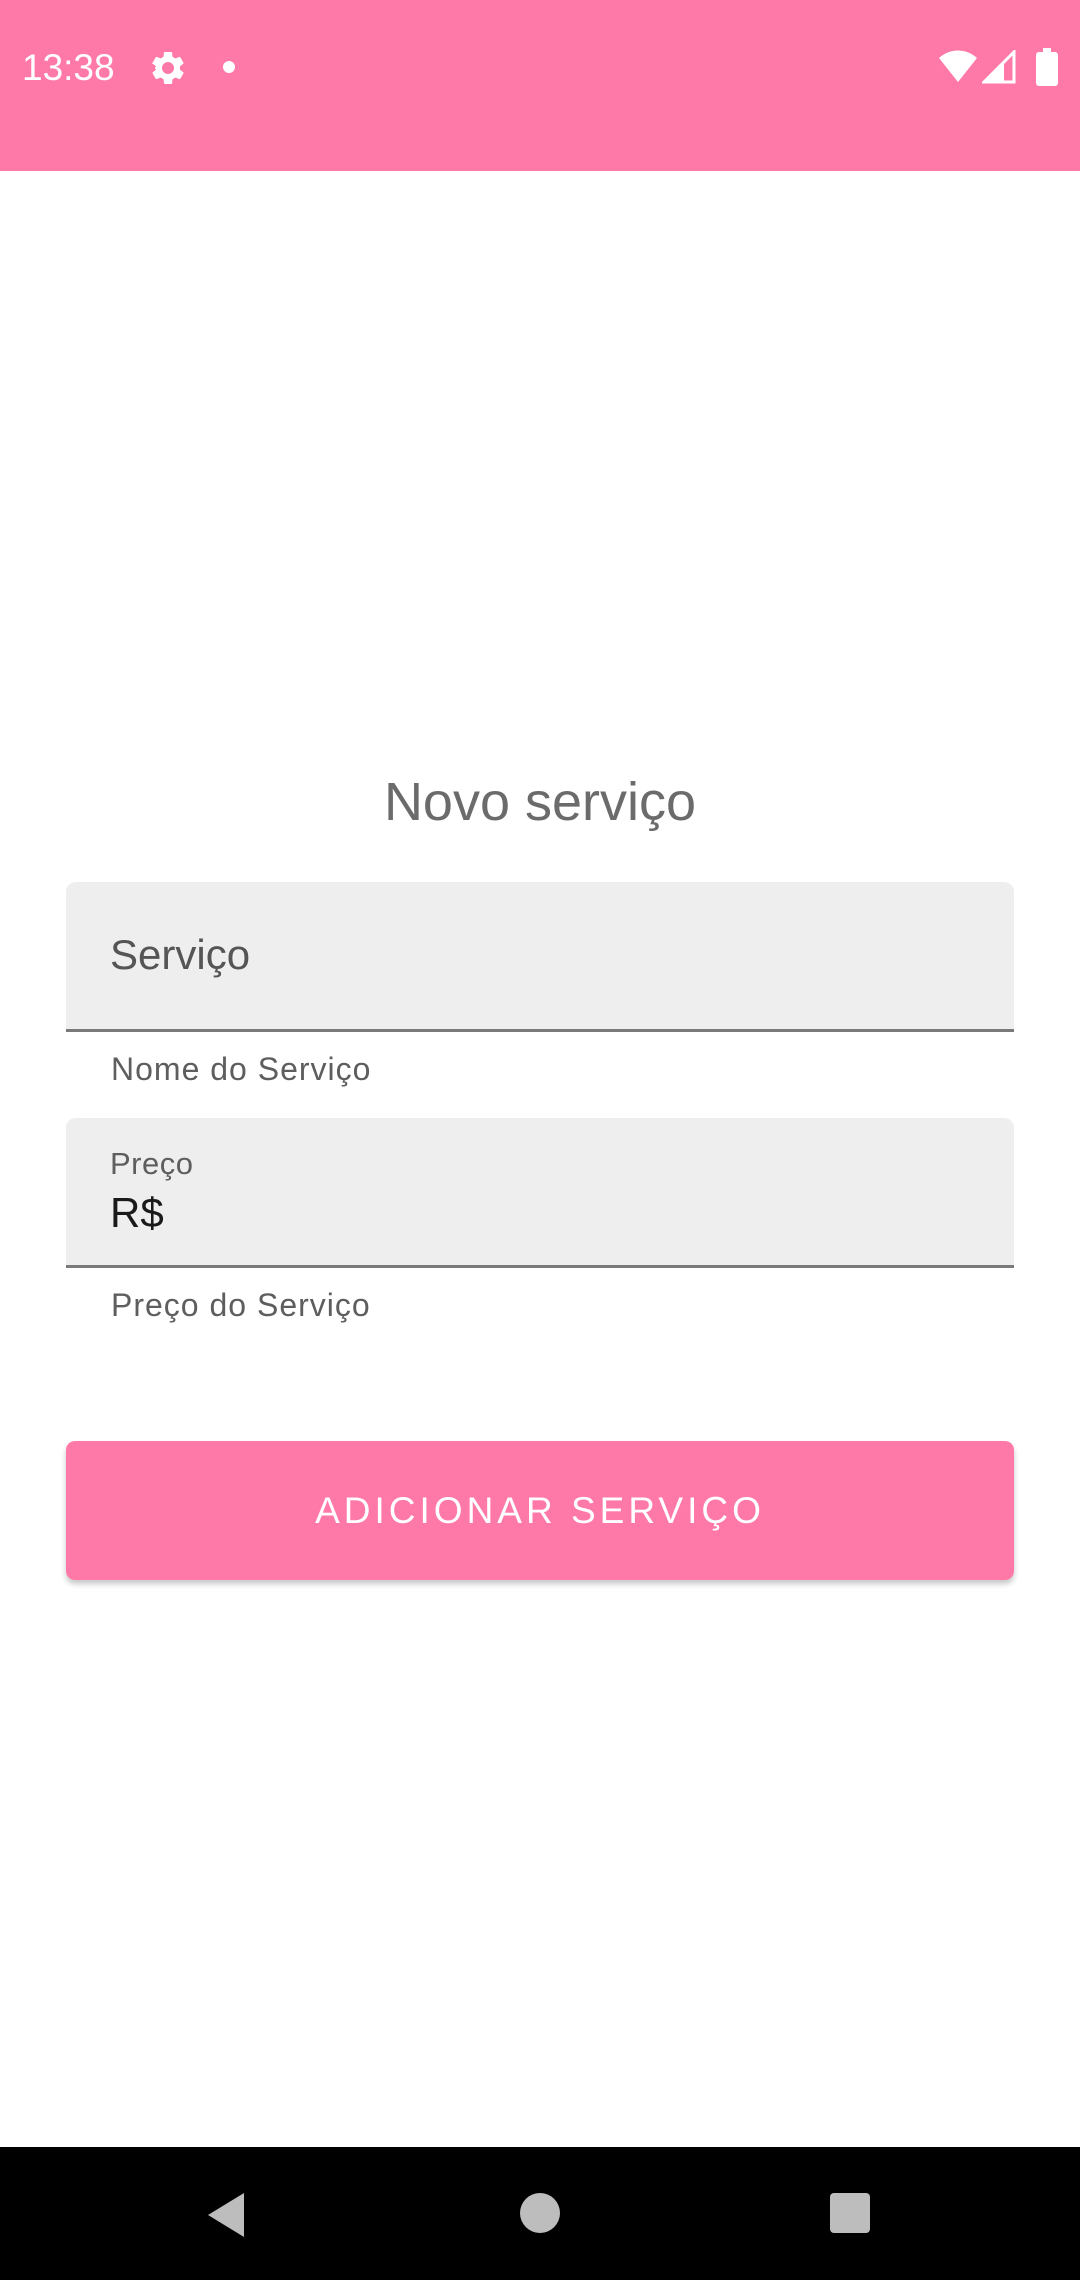 The width and height of the screenshot is (1080, 2280). Describe the element at coordinates (540, 957) in the screenshot. I see `service-name-field: Serviço` at that location.